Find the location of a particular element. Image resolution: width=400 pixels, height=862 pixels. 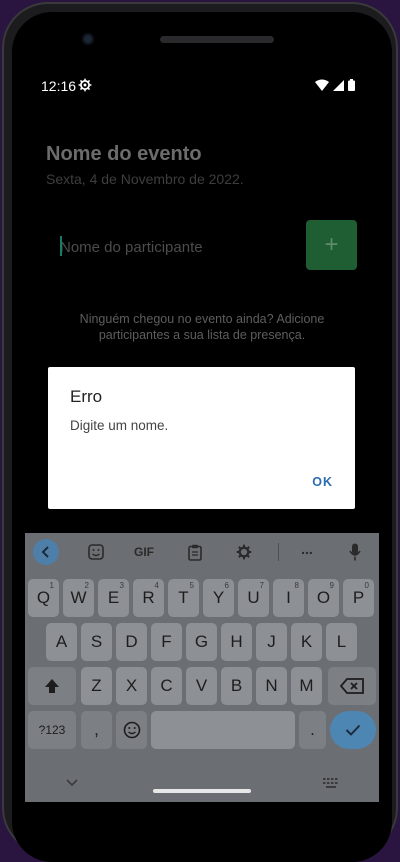

done-key is located at coordinates (353, 730).